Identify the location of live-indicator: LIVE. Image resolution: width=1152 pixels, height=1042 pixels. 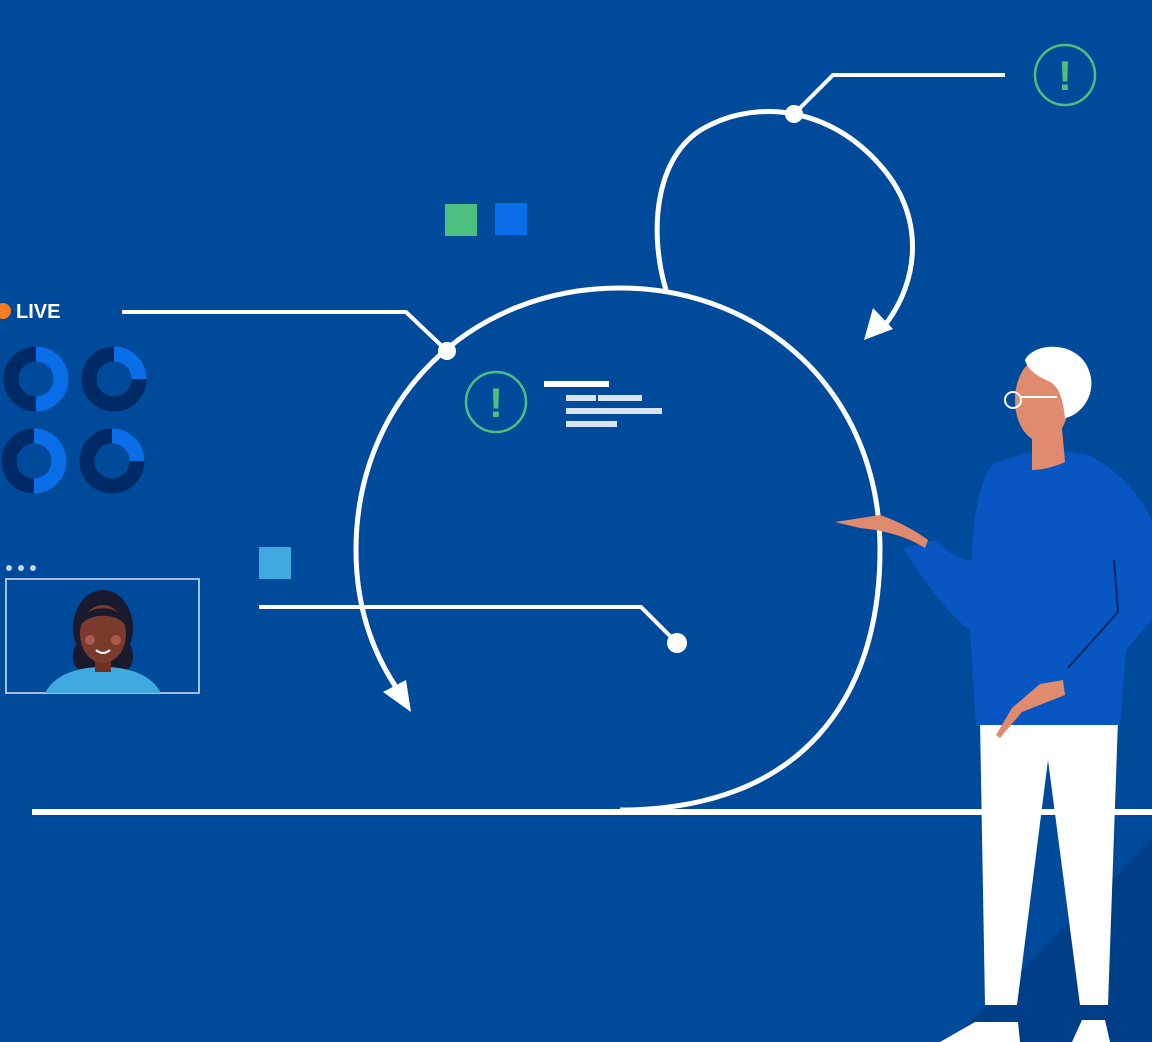
(30, 312).